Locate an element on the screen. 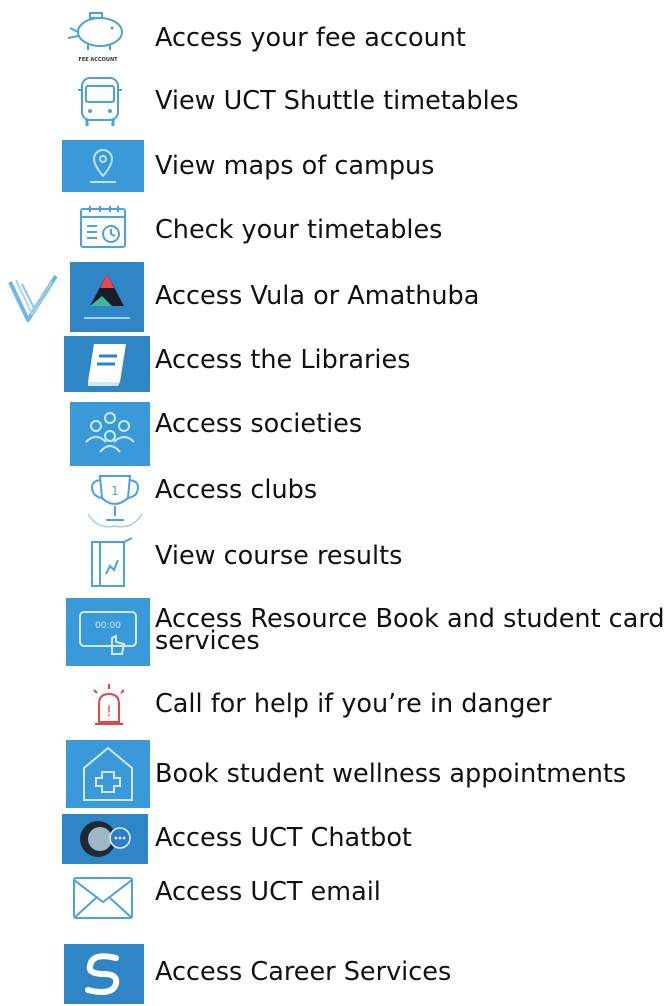  card-tap-icon: 00:00 is located at coordinates (108, 632).